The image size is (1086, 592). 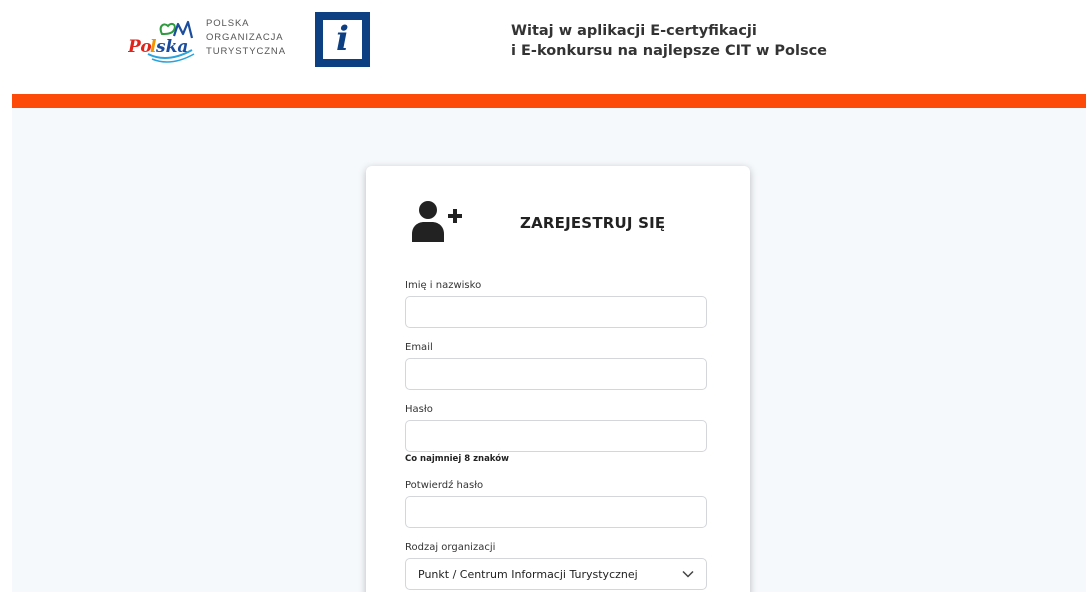 I want to click on confirm-password-label: Potwierdź hasło, so click(x=444, y=485).